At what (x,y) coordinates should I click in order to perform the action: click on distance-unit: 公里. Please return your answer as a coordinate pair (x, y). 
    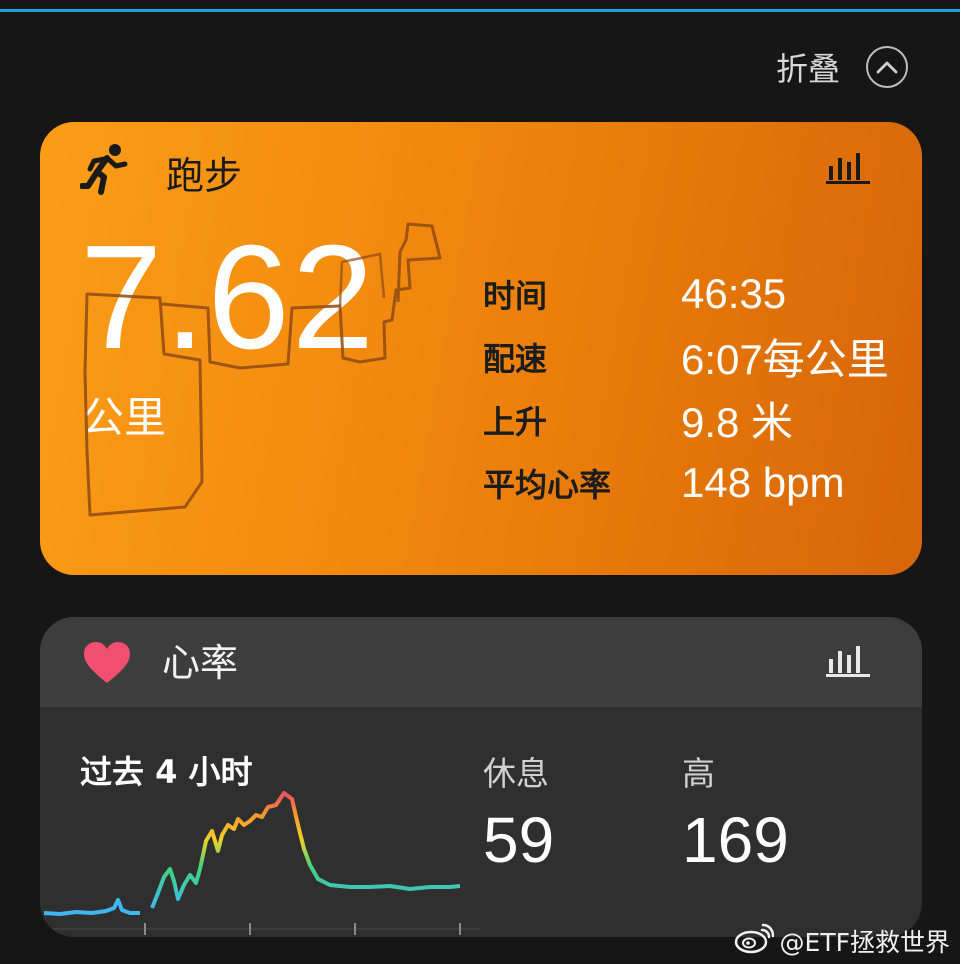
    Looking at the image, I should click on (124, 417).